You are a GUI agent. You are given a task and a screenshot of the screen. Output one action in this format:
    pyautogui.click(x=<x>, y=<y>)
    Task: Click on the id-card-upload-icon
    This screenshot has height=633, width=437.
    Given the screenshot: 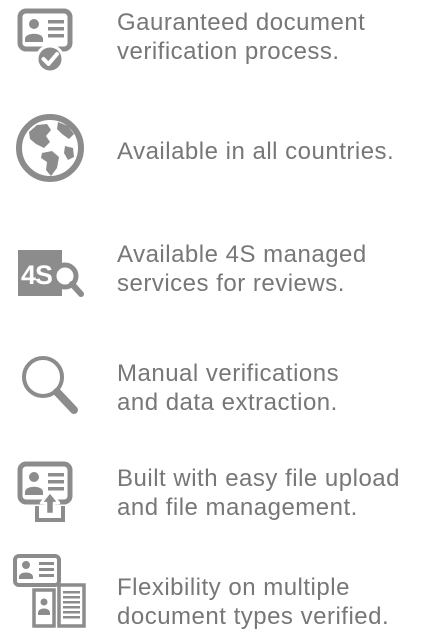 What is the action you would take?
    pyautogui.click(x=50, y=496)
    